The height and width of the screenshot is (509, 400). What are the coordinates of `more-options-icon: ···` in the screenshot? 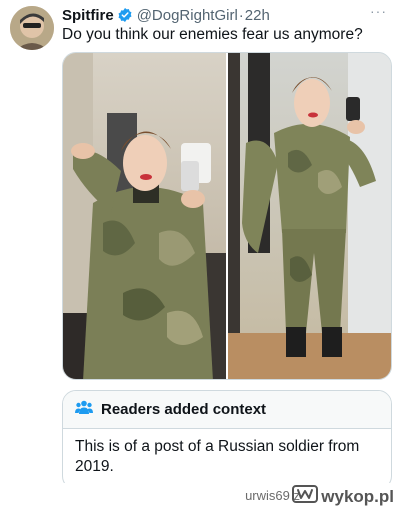 It's located at (380, 11).